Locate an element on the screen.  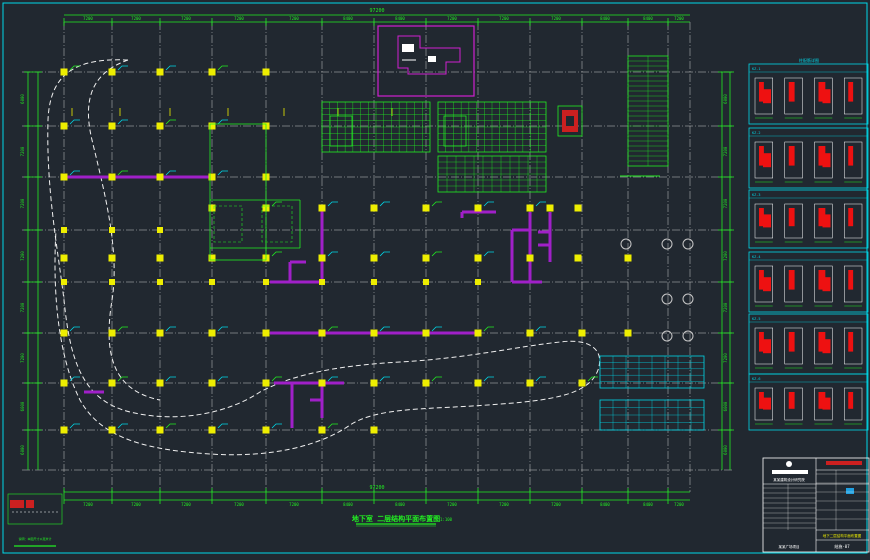
stair-core-hatch-box is located at coordinates (228, 224).